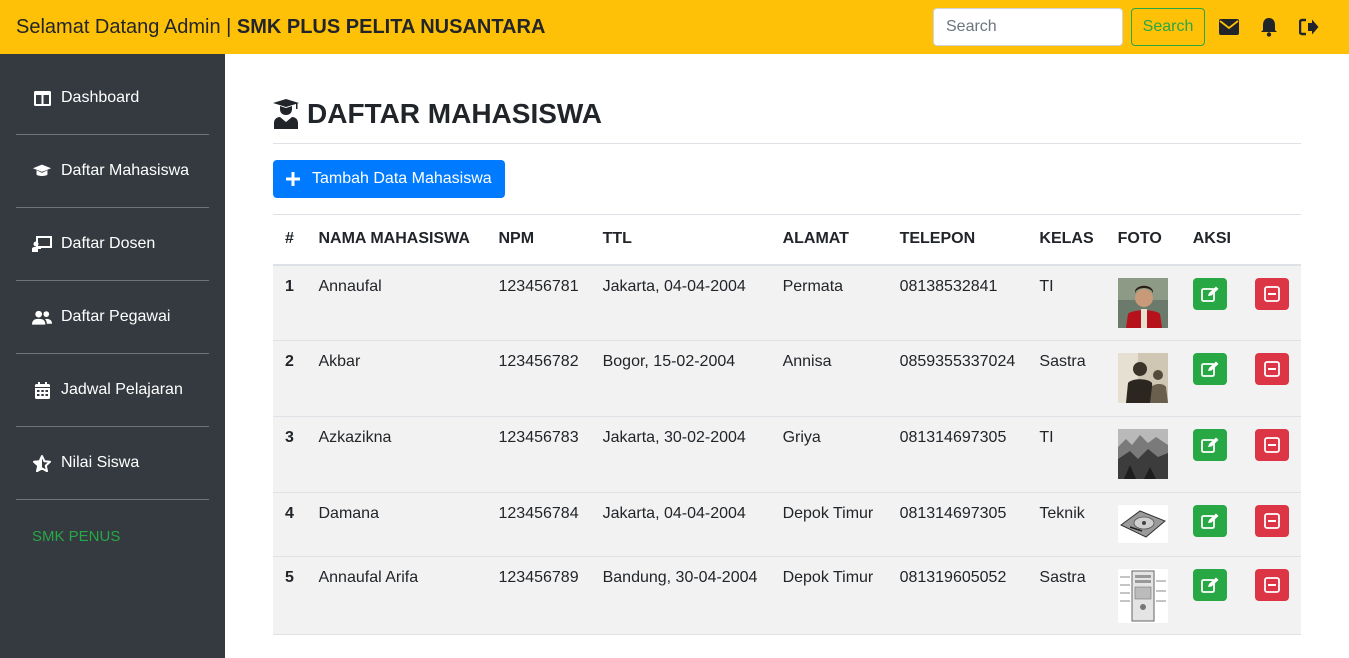  What do you see at coordinates (455, 113) in the screenshot?
I see `page-title-text: DAFTAR MAHASISWA` at bounding box center [455, 113].